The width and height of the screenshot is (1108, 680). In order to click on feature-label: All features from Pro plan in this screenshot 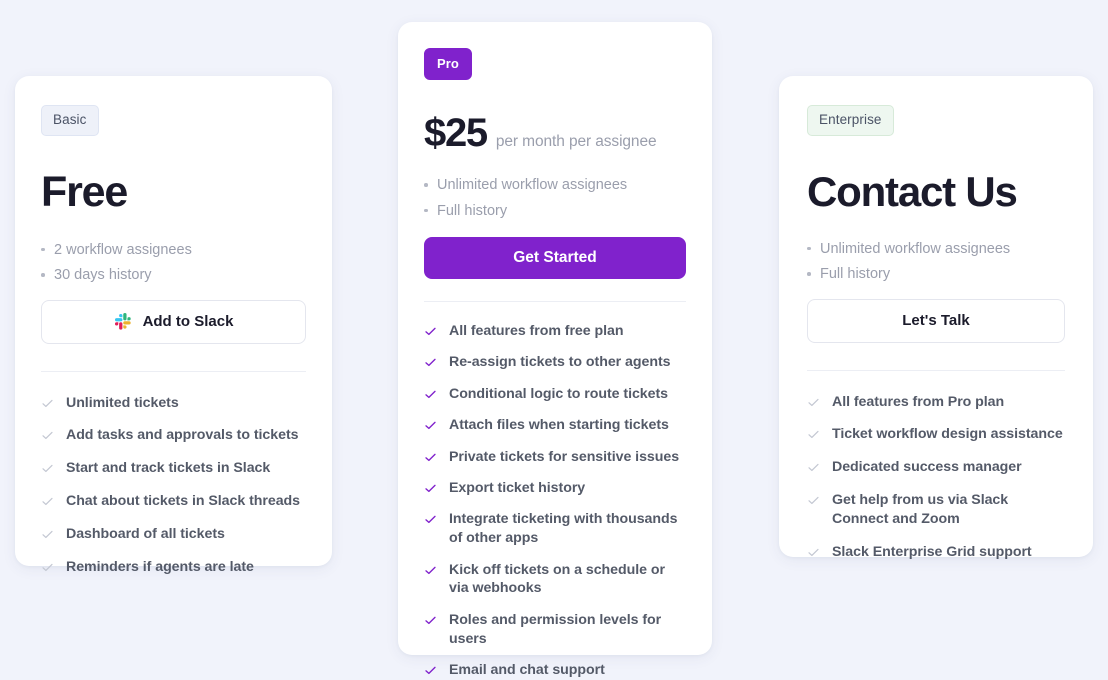, I will do `click(918, 401)`.